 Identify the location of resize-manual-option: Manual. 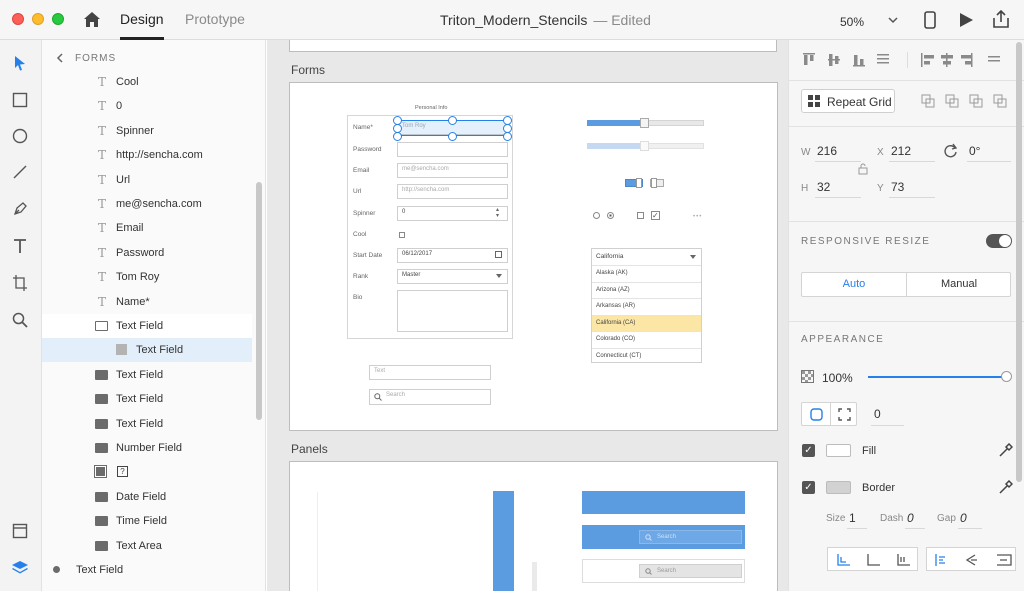
(959, 284).